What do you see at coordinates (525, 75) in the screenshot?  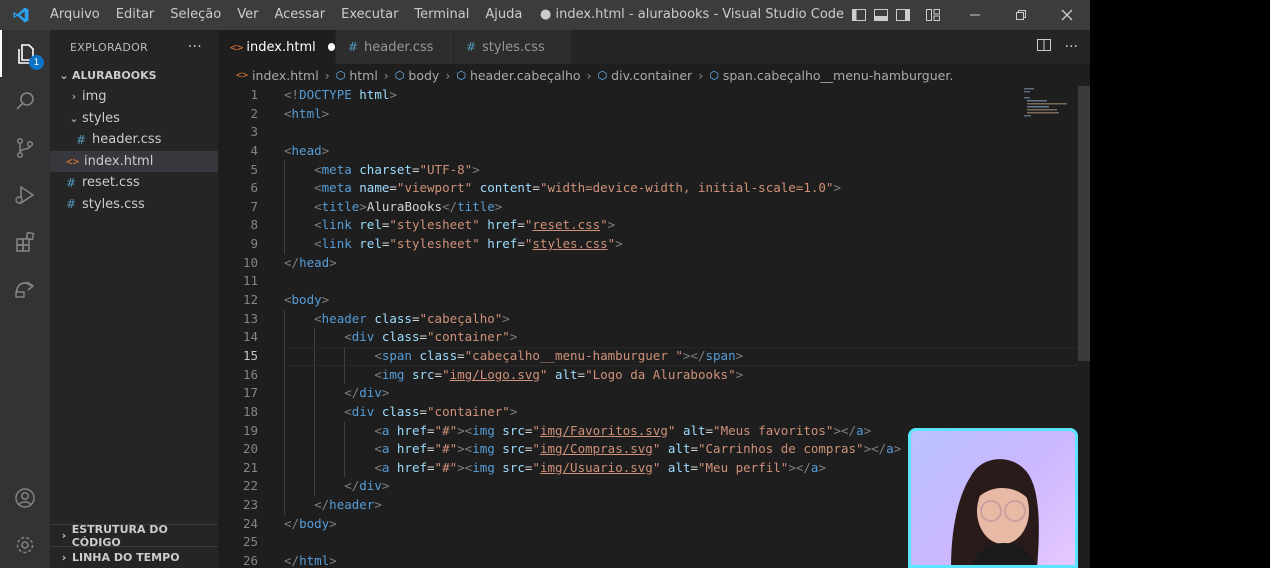 I see `breadcrumb-item: header.cabeçalho` at bounding box center [525, 75].